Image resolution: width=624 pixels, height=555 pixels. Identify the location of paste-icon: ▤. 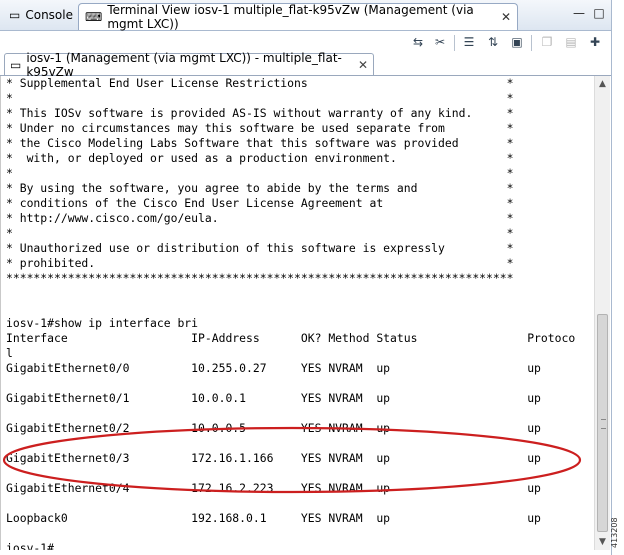
(571, 42).